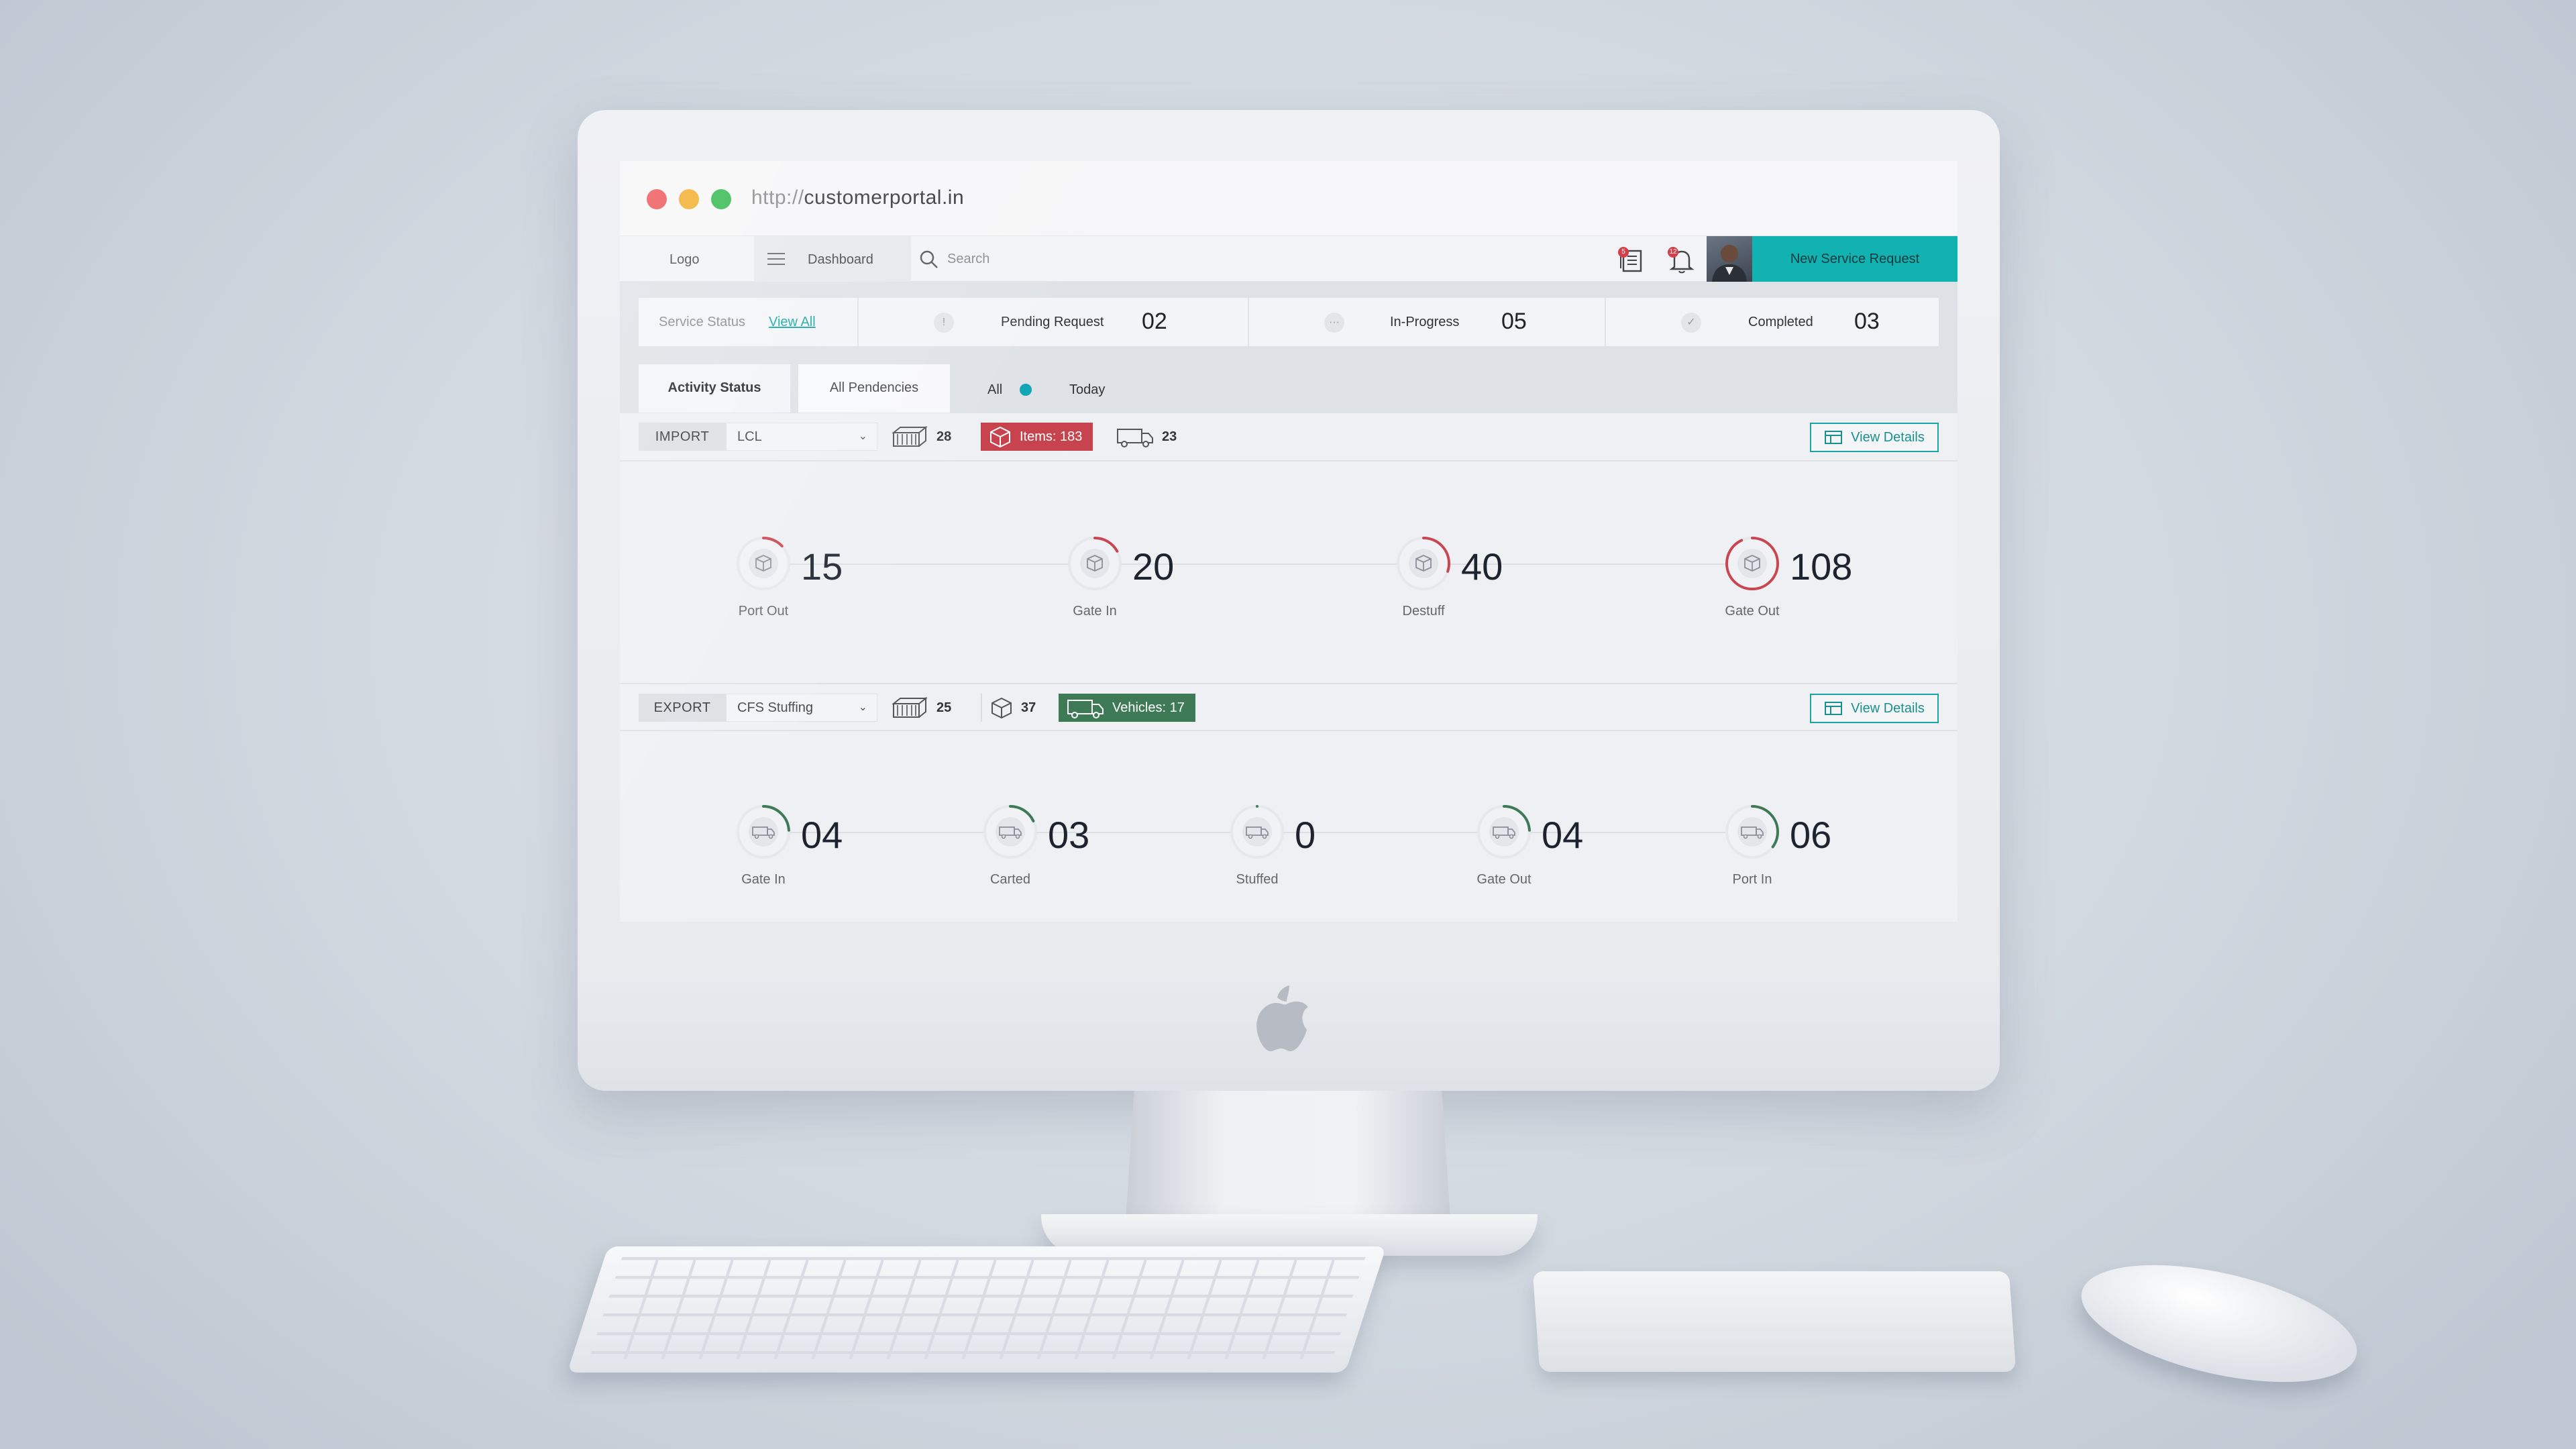  I want to click on export-view-details-button: View Details, so click(1874, 708).